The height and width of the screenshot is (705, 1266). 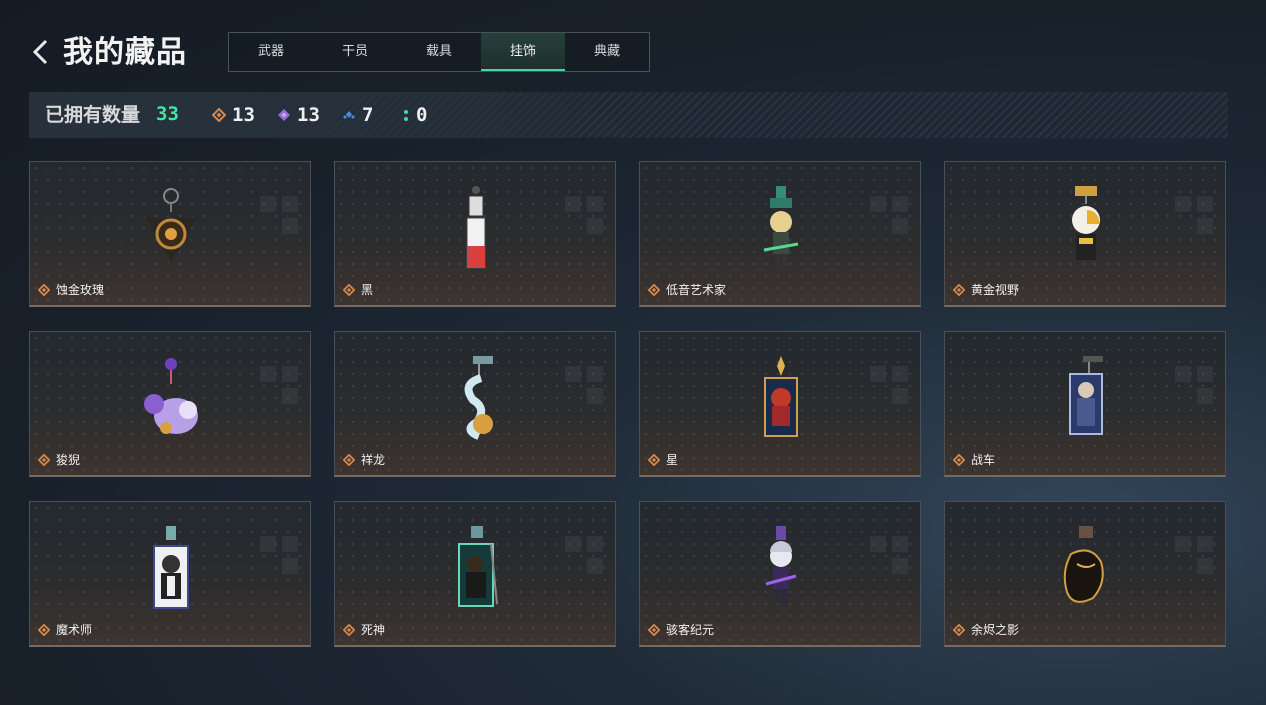 What do you see at coordinates (74, 630) in the screenshot?
I see `charm-name: 魔术师` at bounding box center [74, 630].